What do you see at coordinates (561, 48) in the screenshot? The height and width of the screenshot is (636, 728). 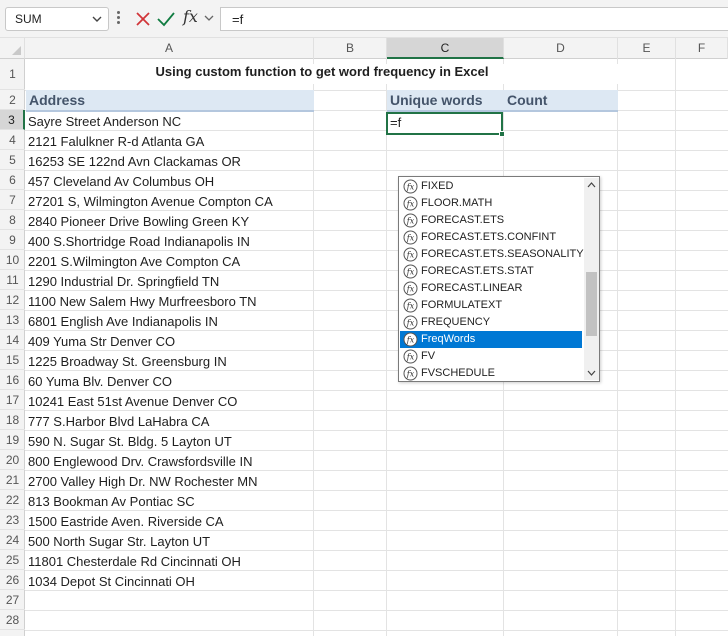 I see `column-header-d: D` at bounding box center [561, 48].